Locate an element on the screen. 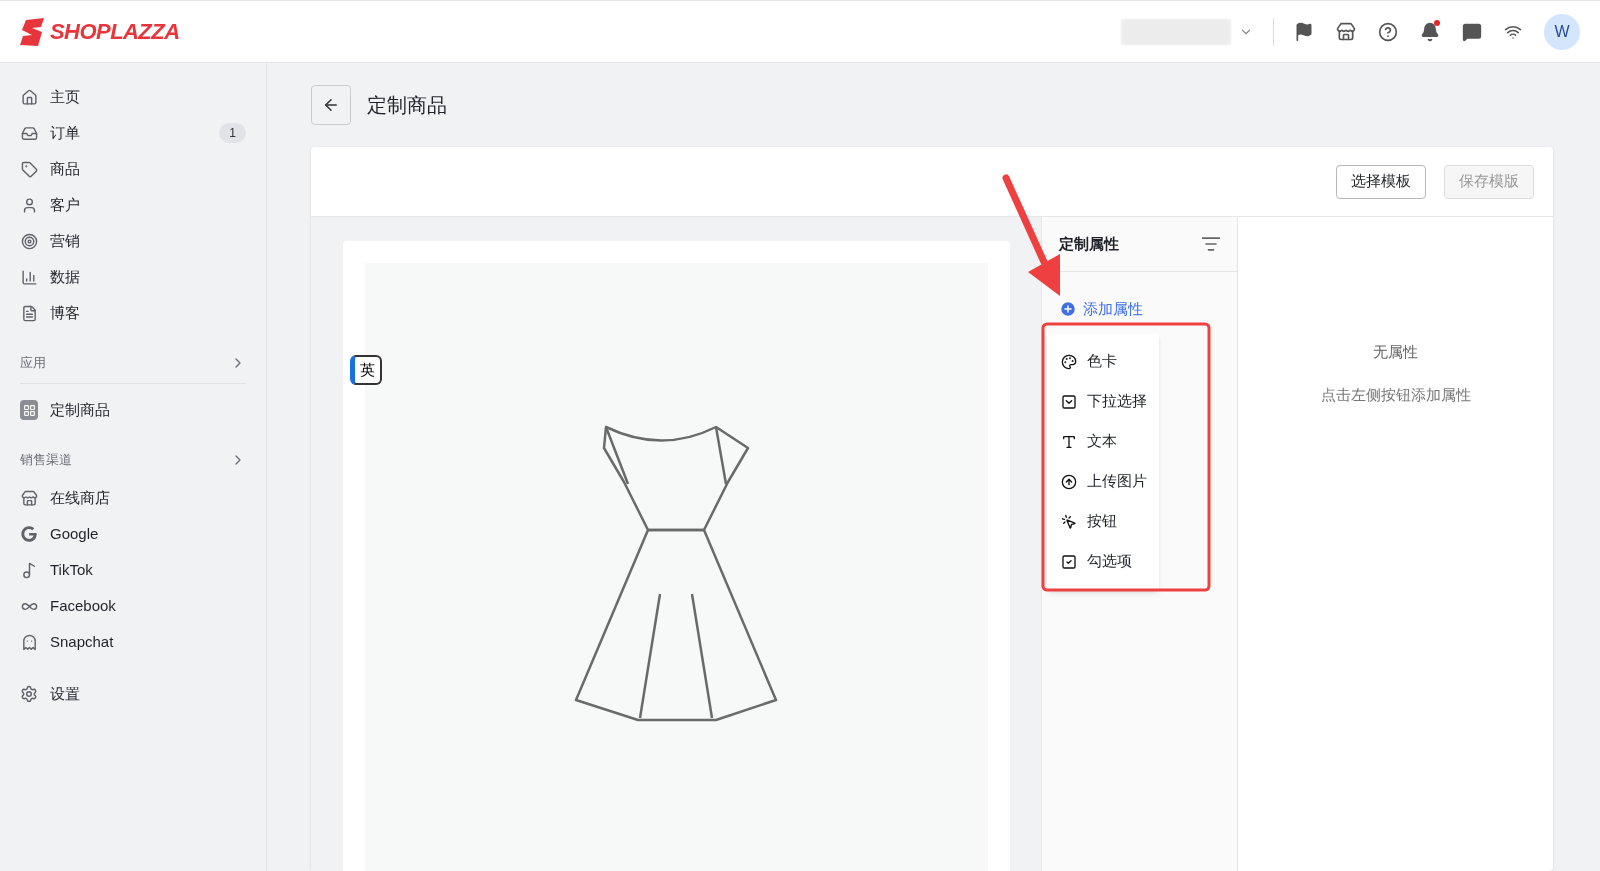  language-tag: 英 is located at coordinates (366, 370).